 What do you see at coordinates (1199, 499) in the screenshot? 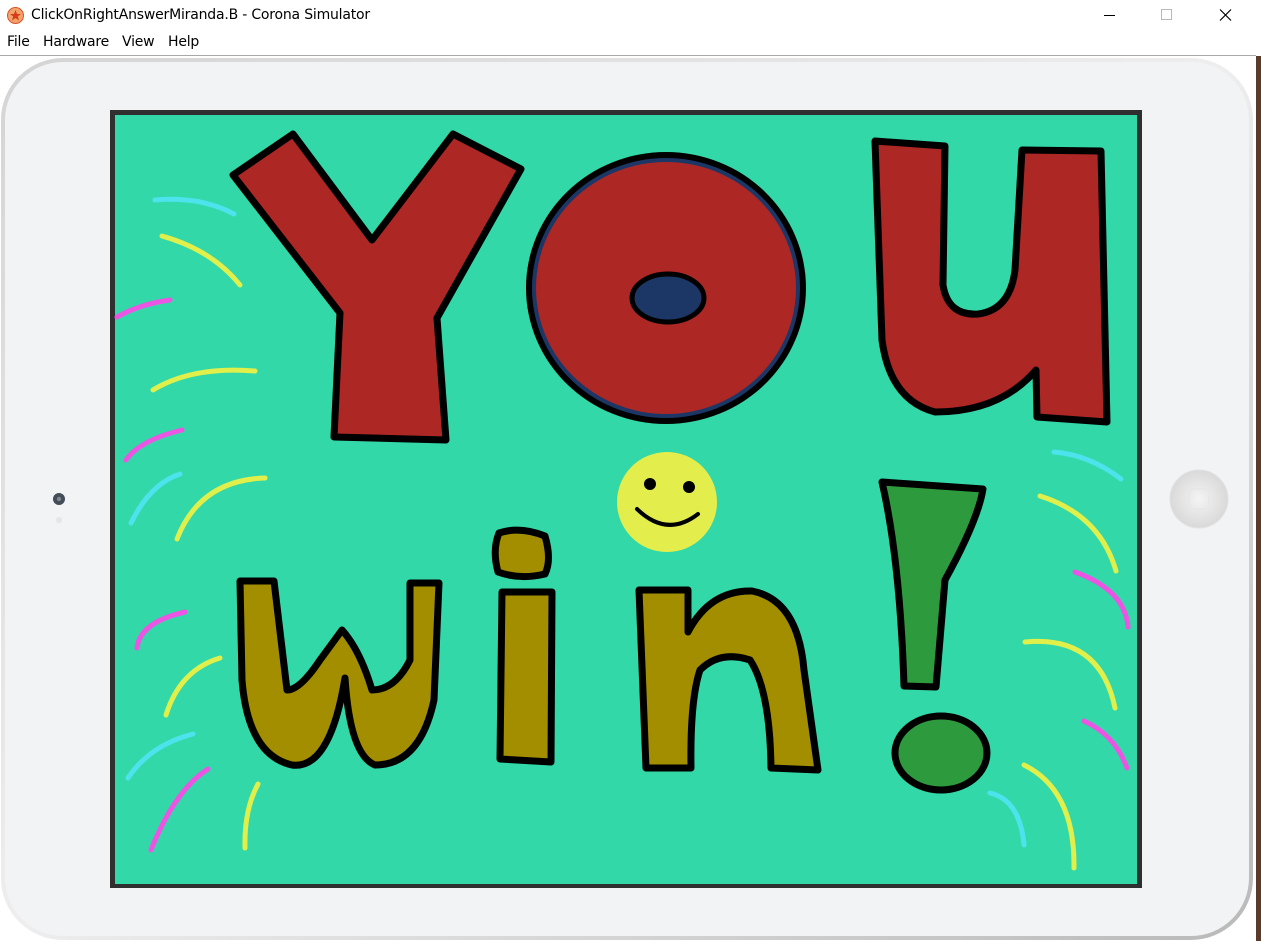
I see `home-button-icon` at bounding box center [1199, 499].